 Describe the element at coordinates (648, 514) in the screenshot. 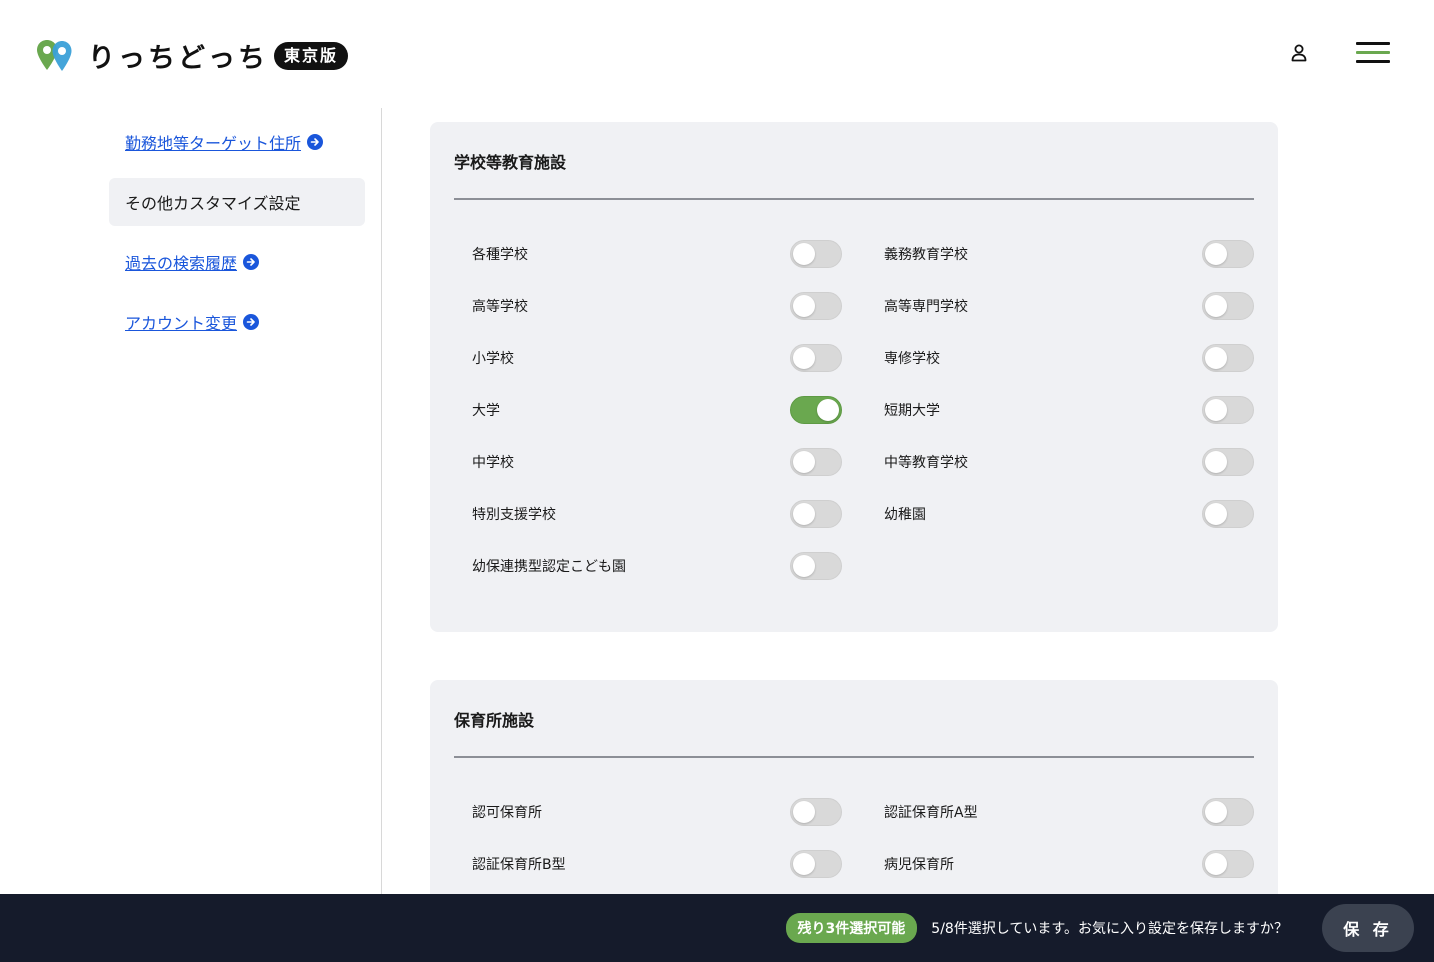

I see `toggle-row: 特別支援学校` at that location.